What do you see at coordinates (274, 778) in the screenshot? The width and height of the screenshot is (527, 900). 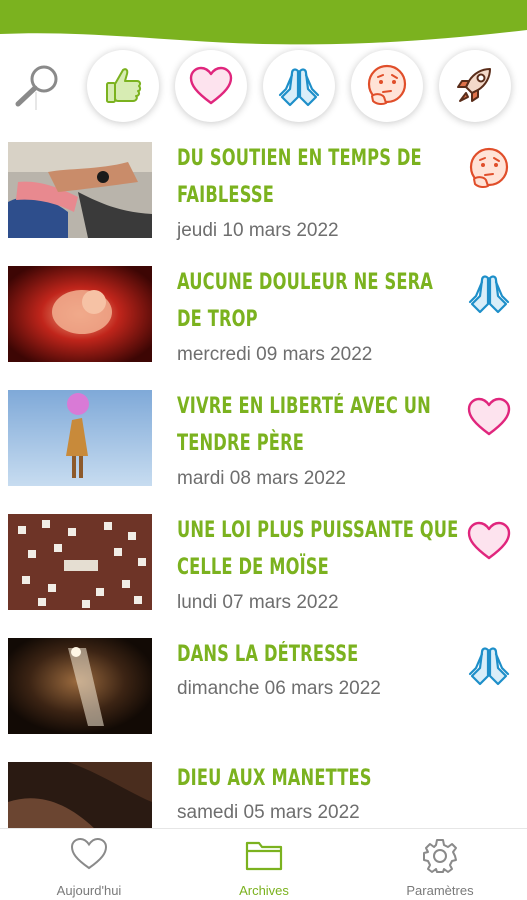 I see `article-title: DIEU AUX MANETTES` at bounding box center [274, 778].